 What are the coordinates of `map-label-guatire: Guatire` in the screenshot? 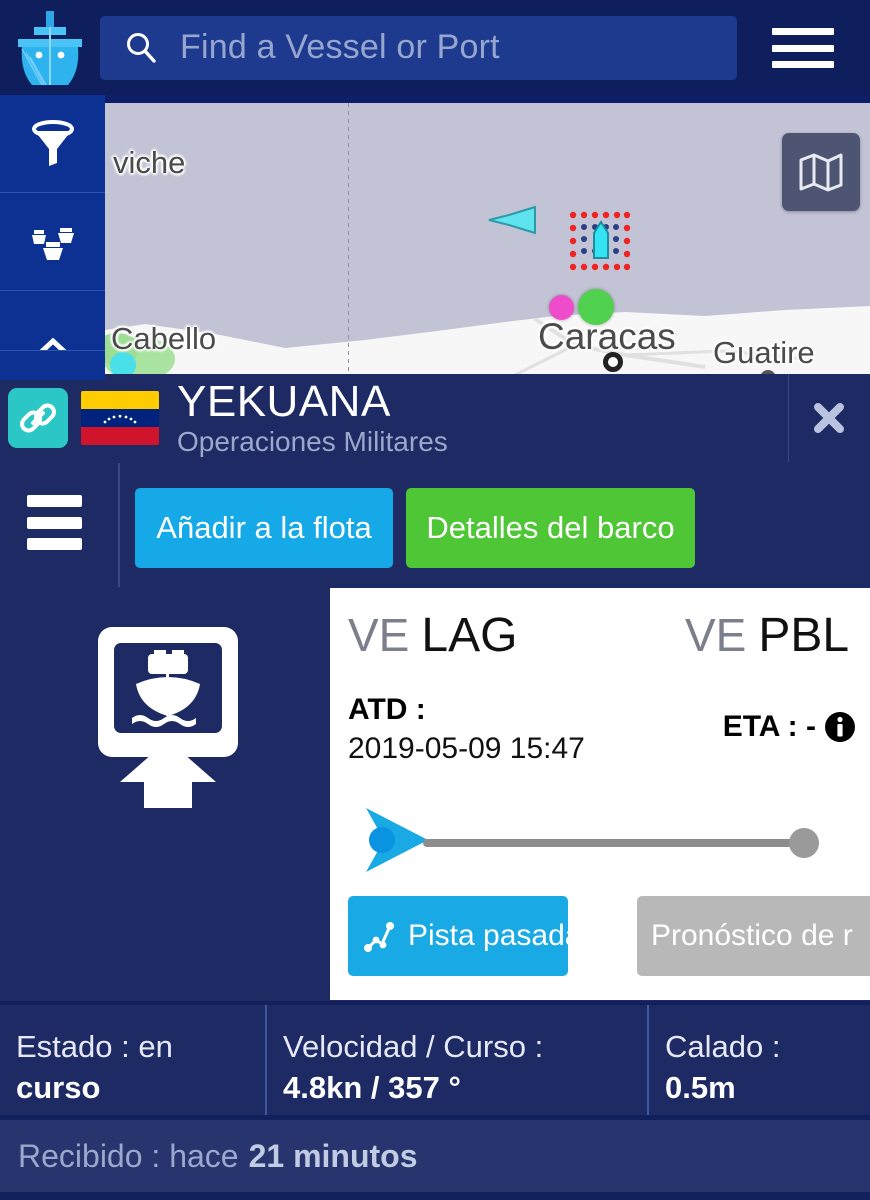 It's located at (764, 352).